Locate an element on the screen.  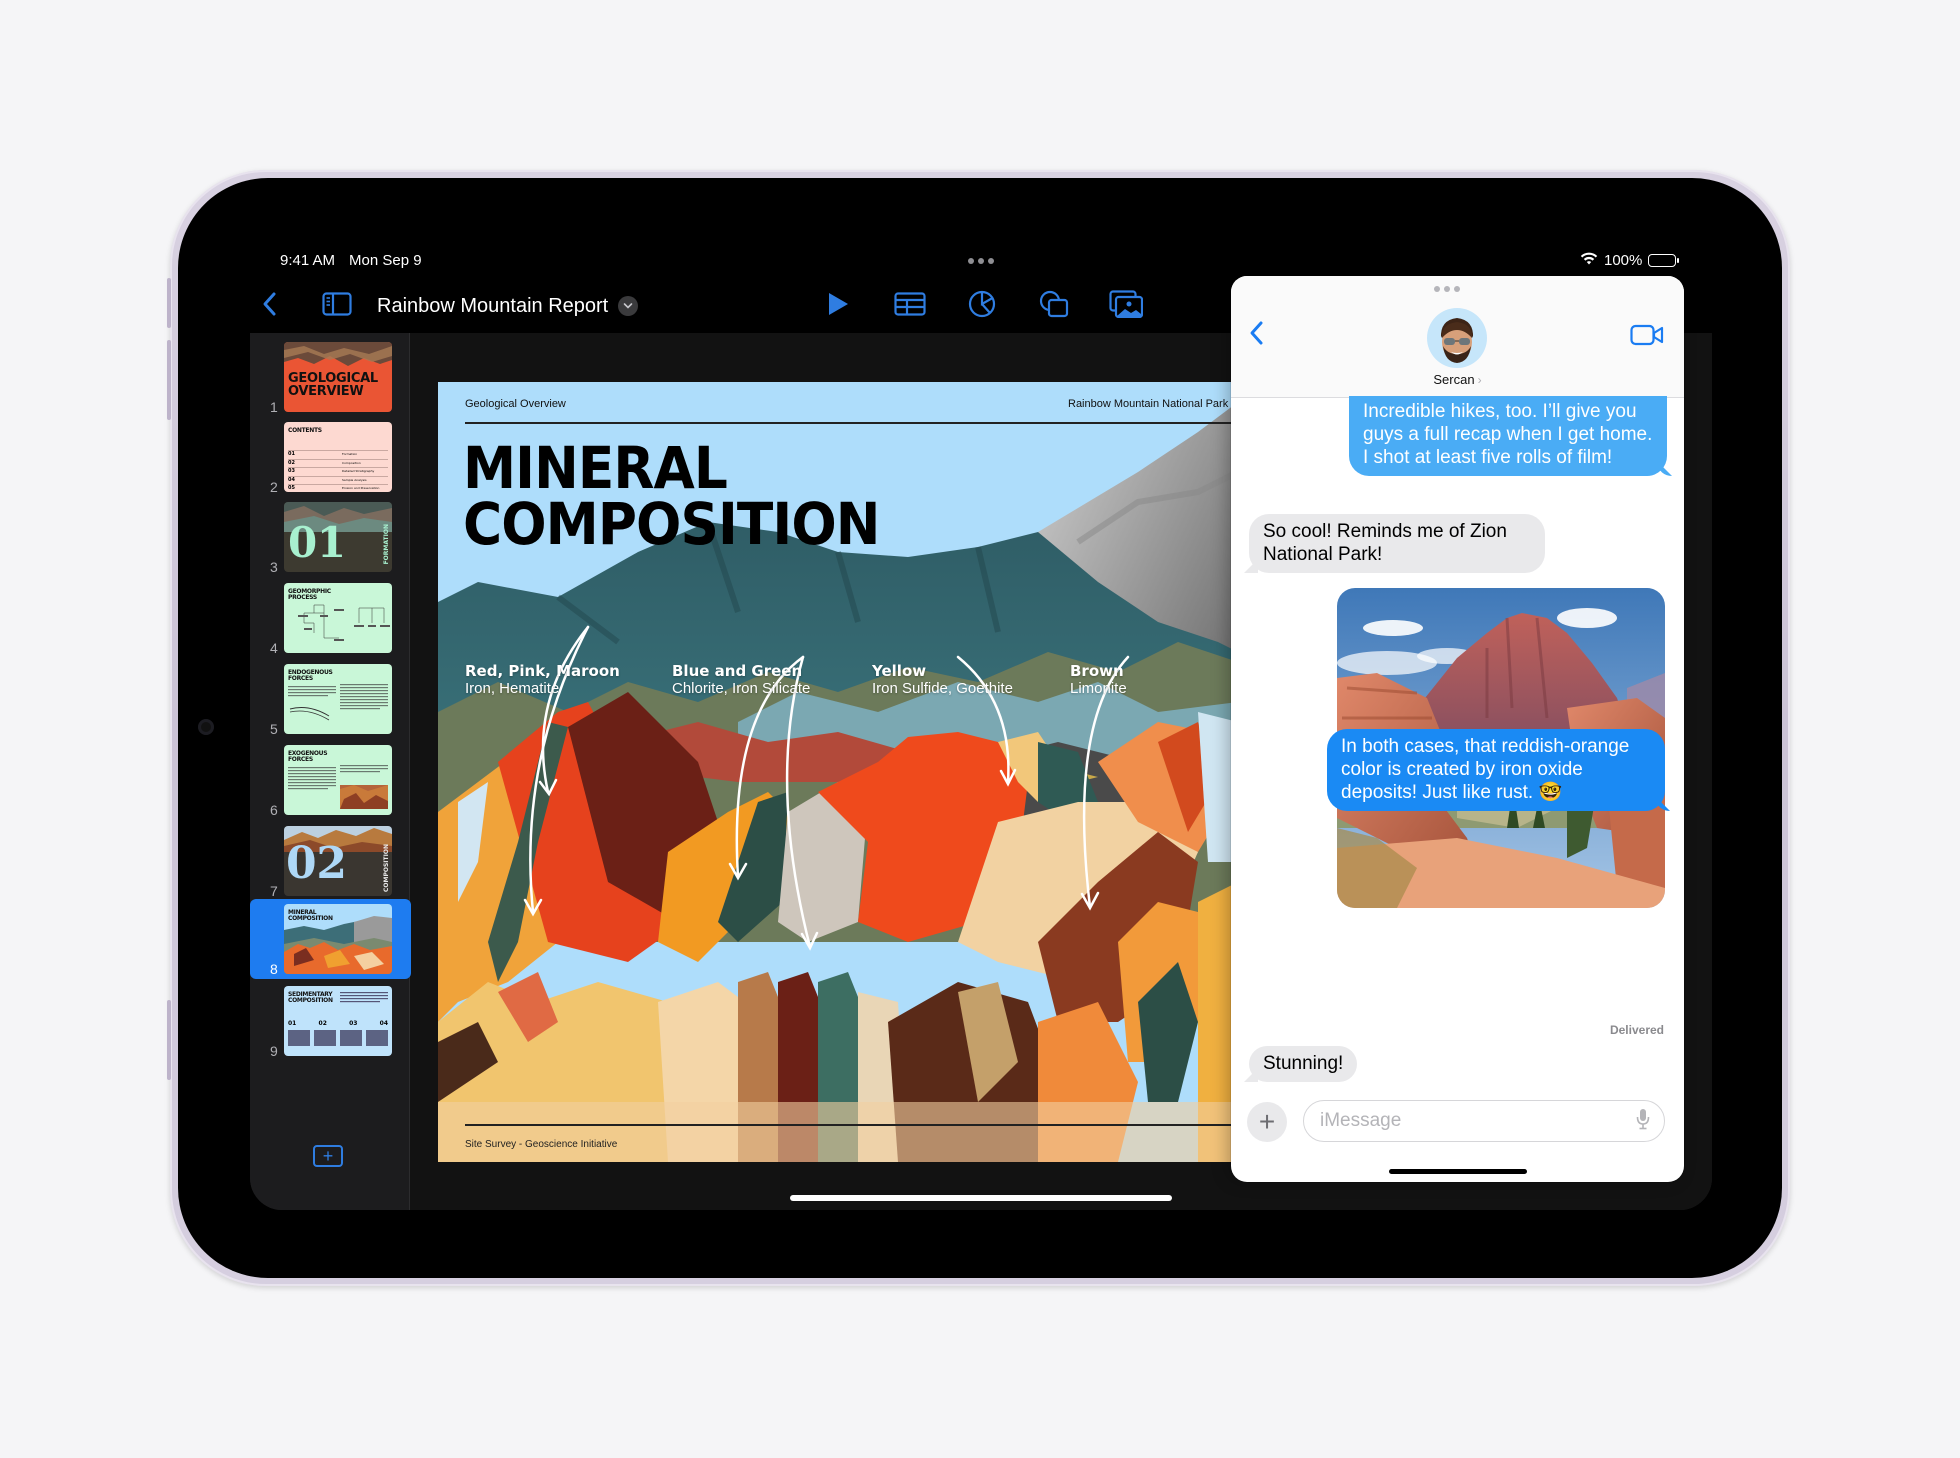
mineral-label: Blue and Green Chlorite, Iron Silicate is located at coordinates (741, 680).